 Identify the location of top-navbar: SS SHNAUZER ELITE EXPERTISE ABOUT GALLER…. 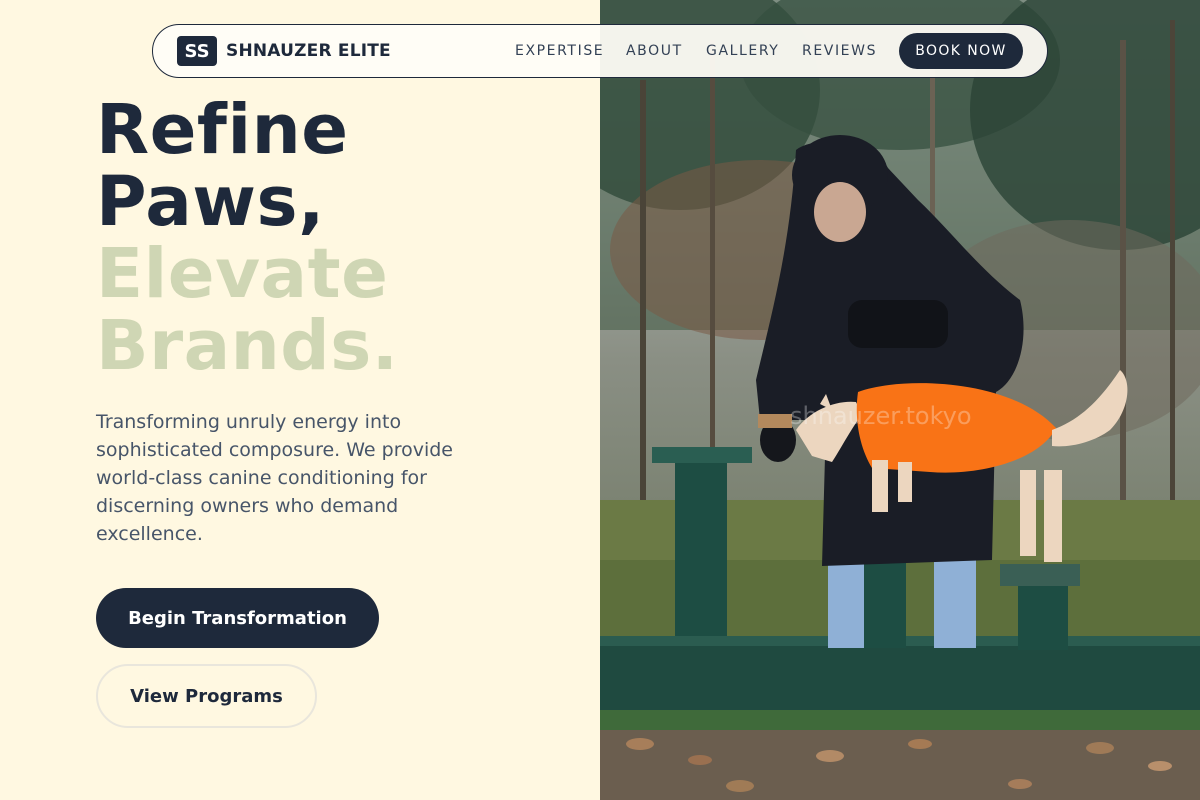
(600, 51).